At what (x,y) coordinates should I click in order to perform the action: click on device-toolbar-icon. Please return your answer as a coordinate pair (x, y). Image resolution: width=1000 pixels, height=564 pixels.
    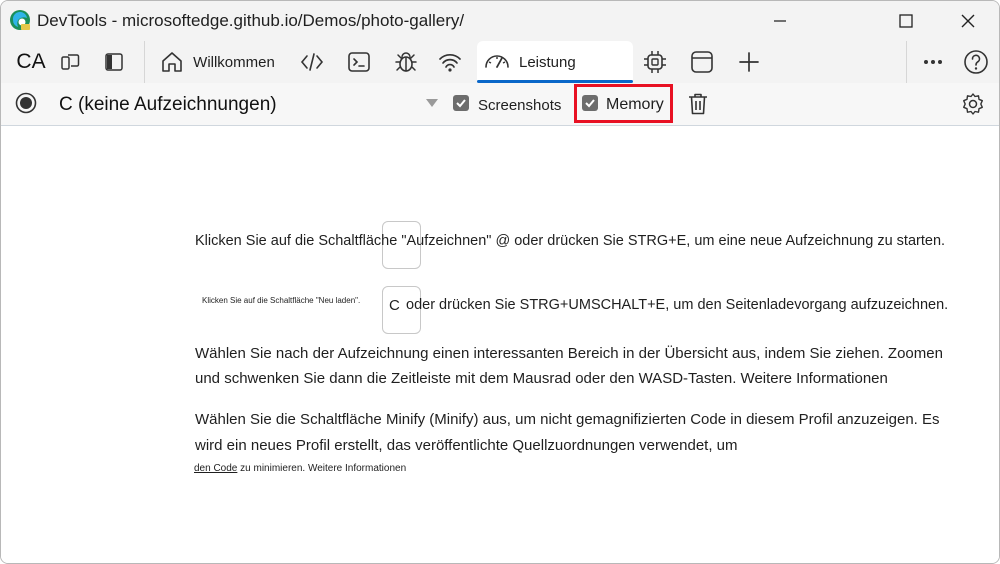
    Looking at the image, I should click on (70, 62).